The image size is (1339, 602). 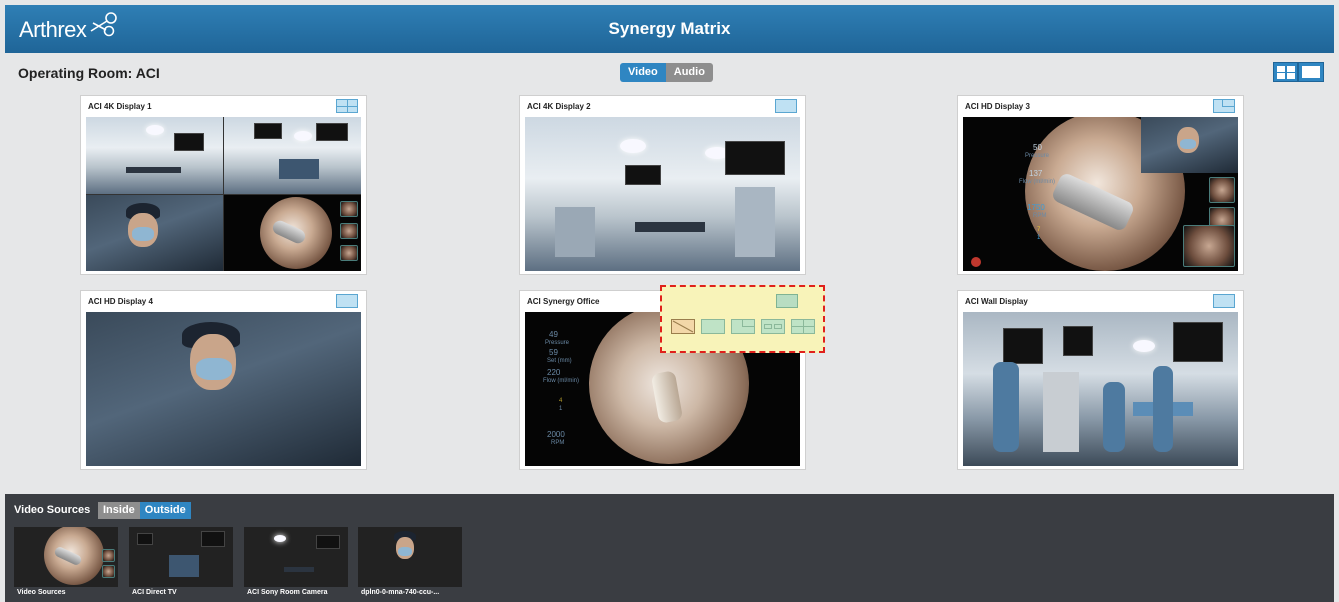 I want to click on video-audio-toggle: Video Audio, so click(x=666, y=72).